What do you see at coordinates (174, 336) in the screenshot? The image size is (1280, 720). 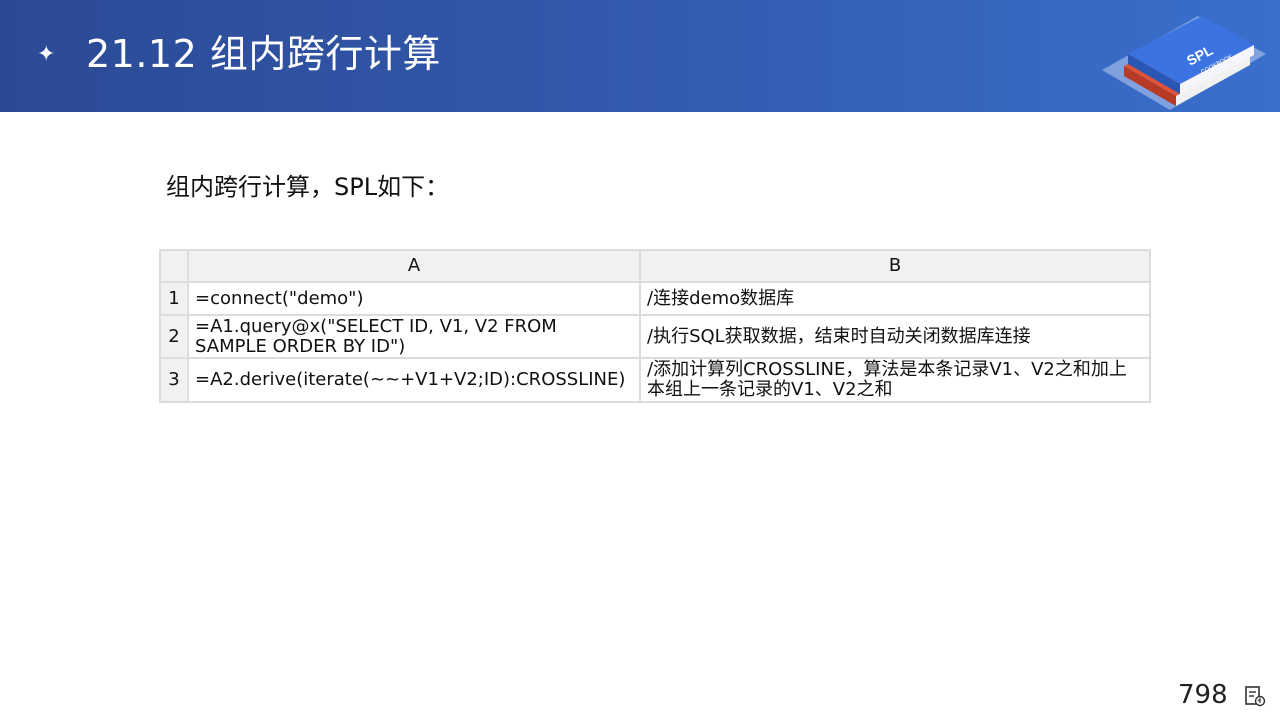 I see `row-number: 2` at bounding box center [174, 336].